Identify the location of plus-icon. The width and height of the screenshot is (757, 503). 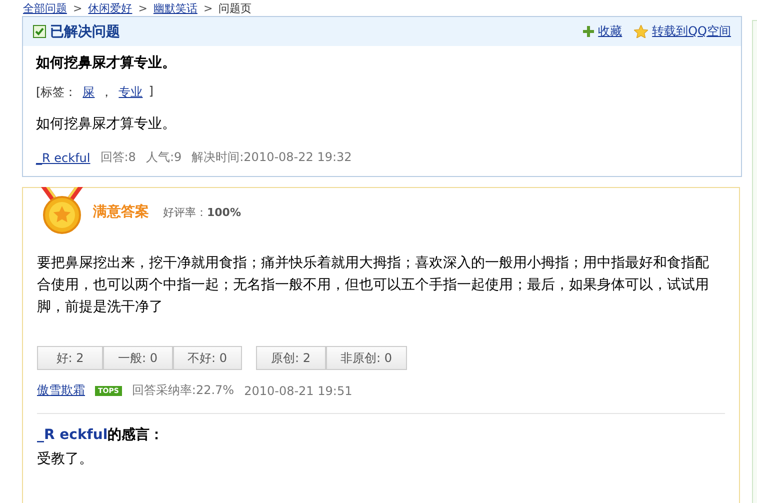
(588, 31).